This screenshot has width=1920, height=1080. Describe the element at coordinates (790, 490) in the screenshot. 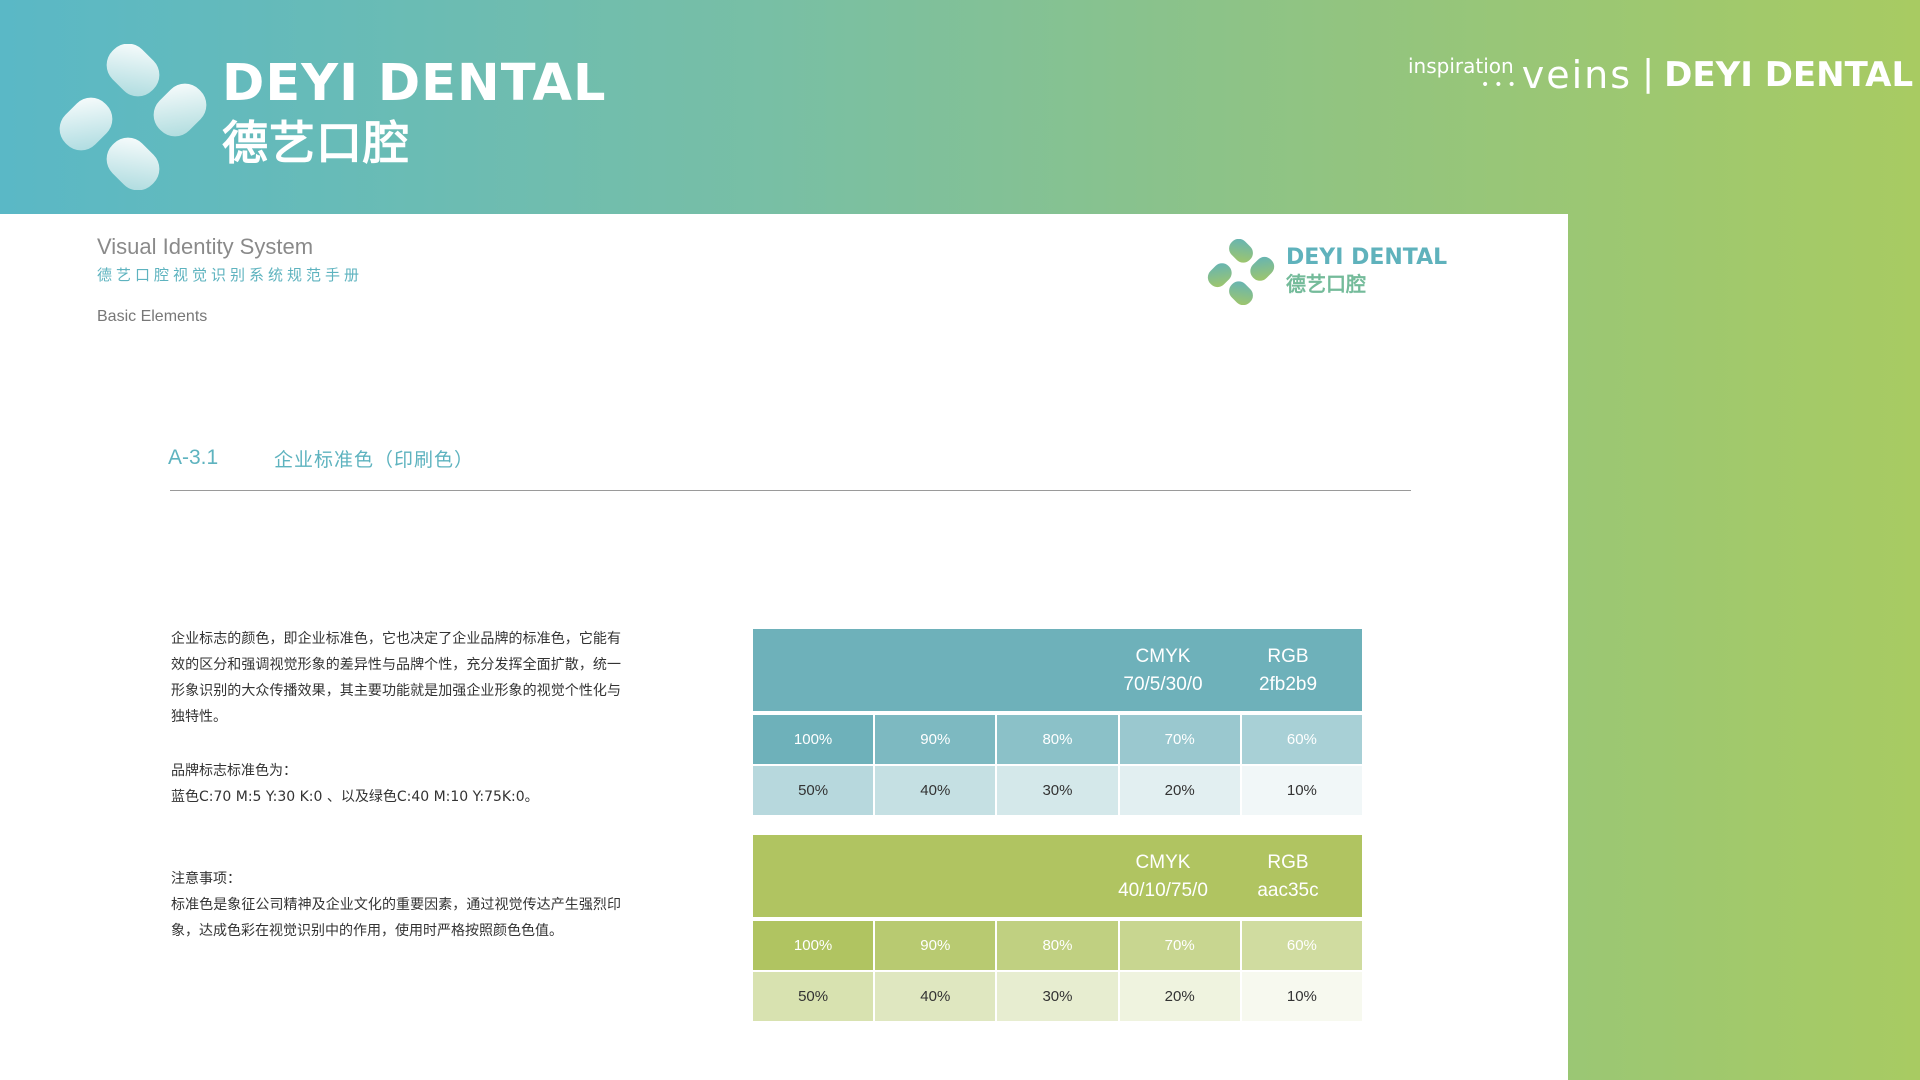

I see `section-divider` at that location.